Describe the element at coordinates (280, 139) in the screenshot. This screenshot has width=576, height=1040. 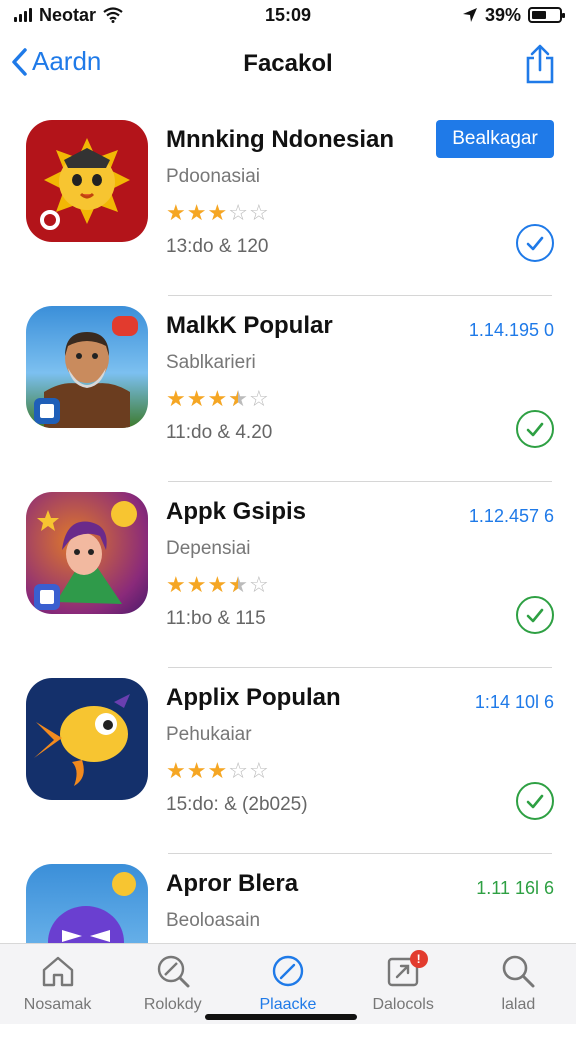
I see `app-name: Mnnking Ndonesian` at that location.